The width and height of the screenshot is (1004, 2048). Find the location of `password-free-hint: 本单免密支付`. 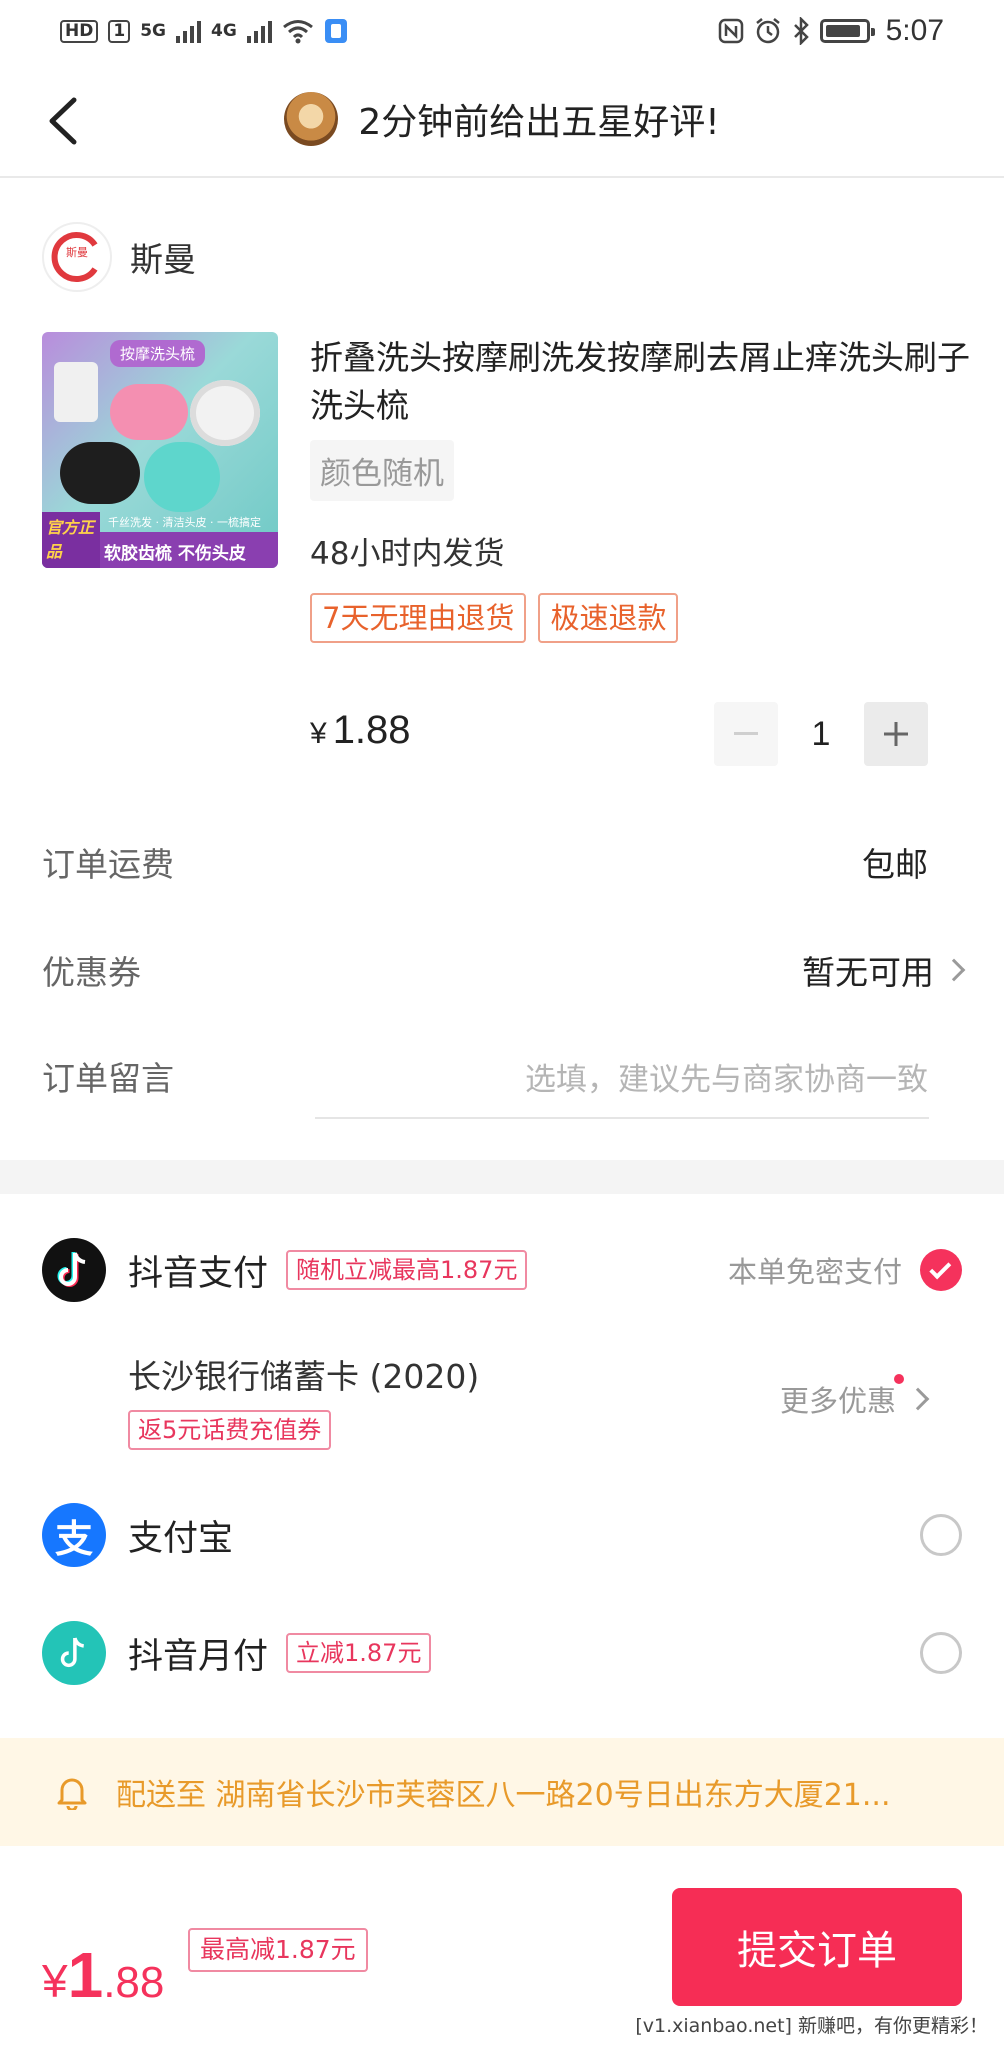

password-free-hint: 本单免密支付 is located at coordinates (814, 1272).